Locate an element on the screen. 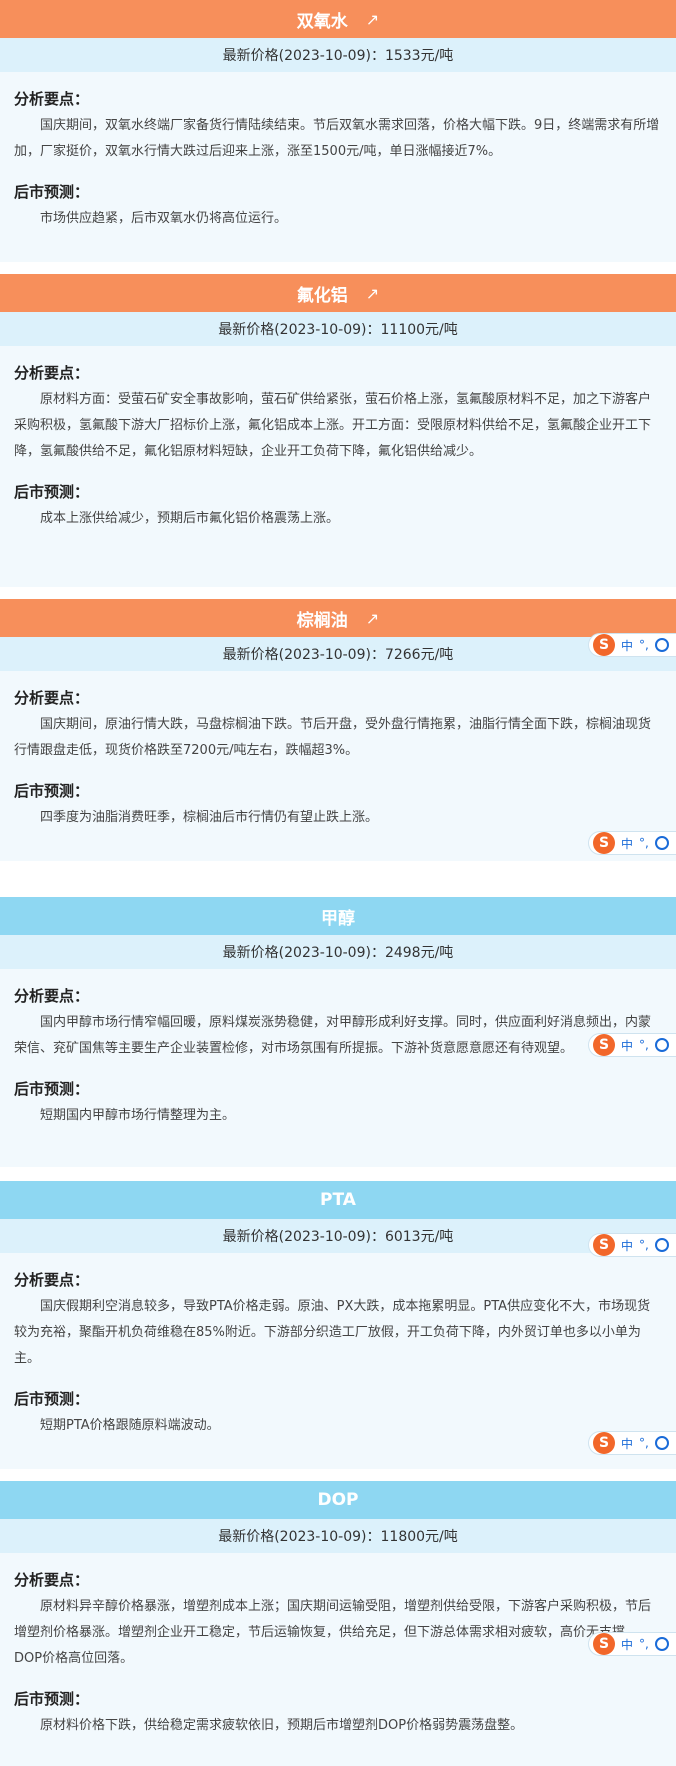 The width and height of the screenshot is (676, 1766). forecast-text: 四季度为油脂消费旺季，棕榈油后市行情仍有望止跌上涨。 is located at coordinates (209, 817).